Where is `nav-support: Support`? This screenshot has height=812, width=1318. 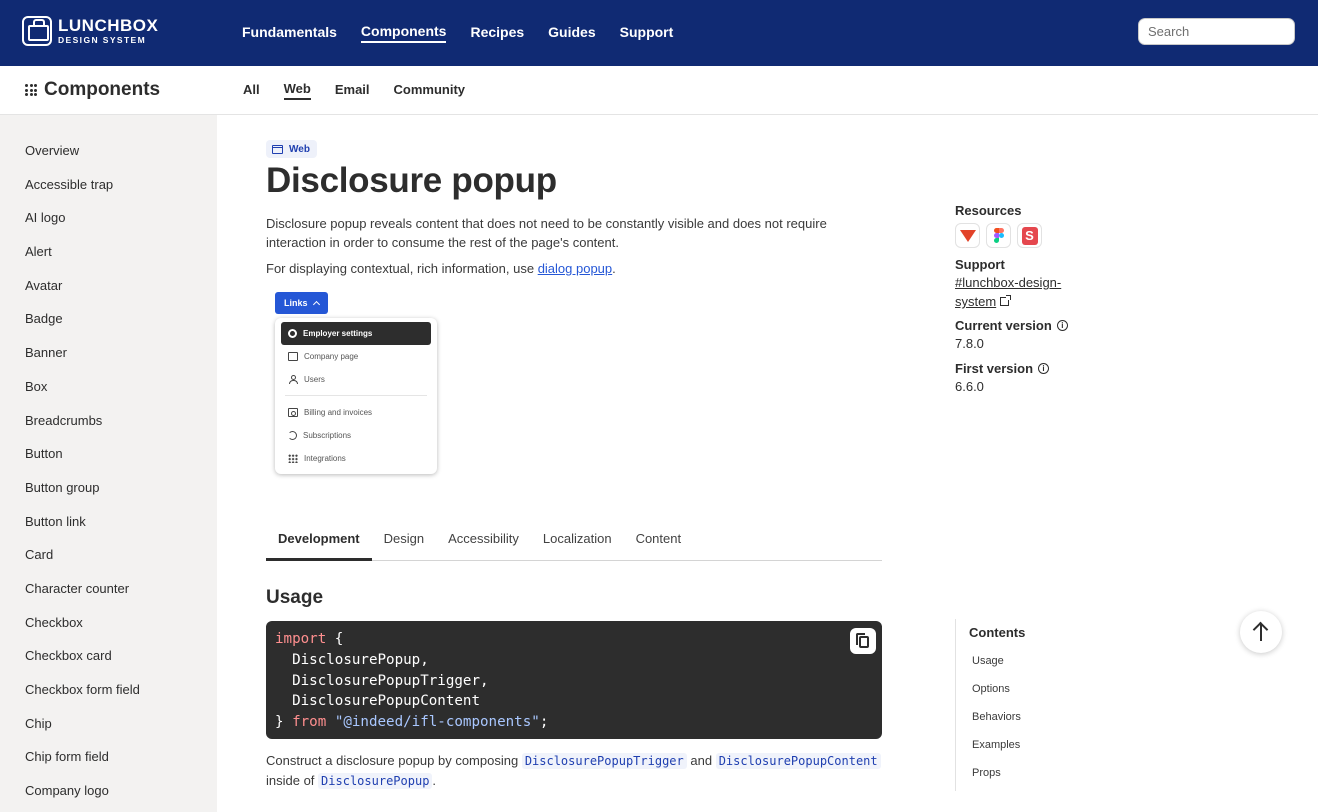
nav-support: Support is located at coordinates (647, 33).